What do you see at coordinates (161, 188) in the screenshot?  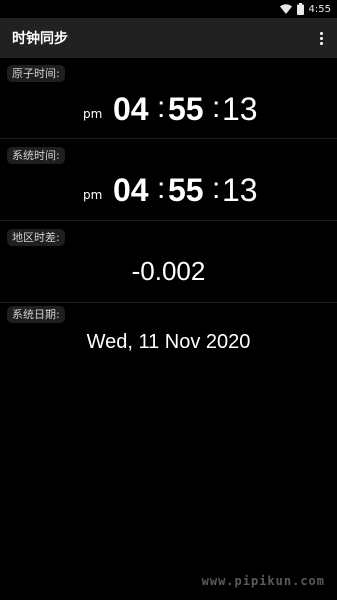 I see `system-colon-1: :` at bounding box center [161, 188].